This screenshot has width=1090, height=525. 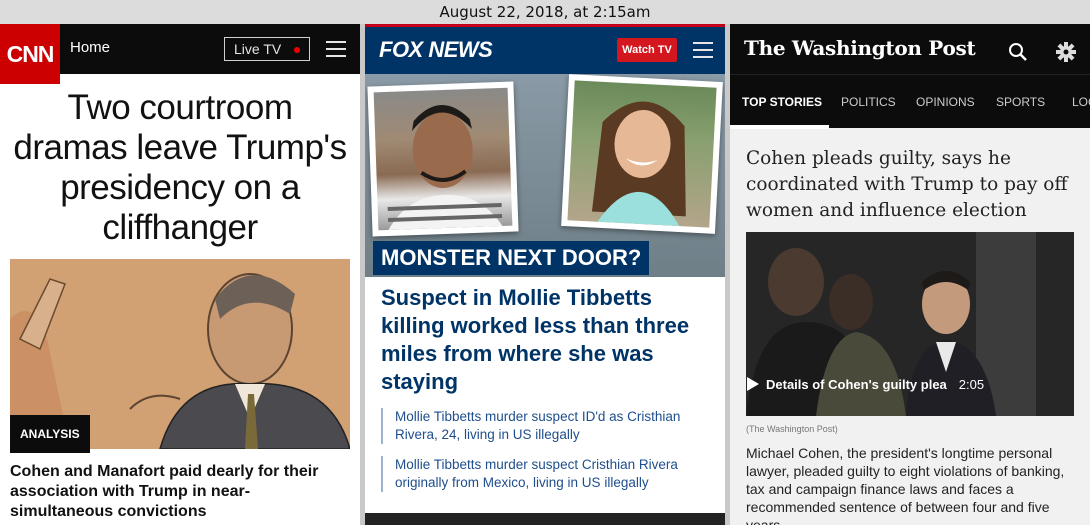 What do you see at coordinates (971, 384) in the screenshot?
I see `video-duration: 2:05` at bounding box center [971, 384].